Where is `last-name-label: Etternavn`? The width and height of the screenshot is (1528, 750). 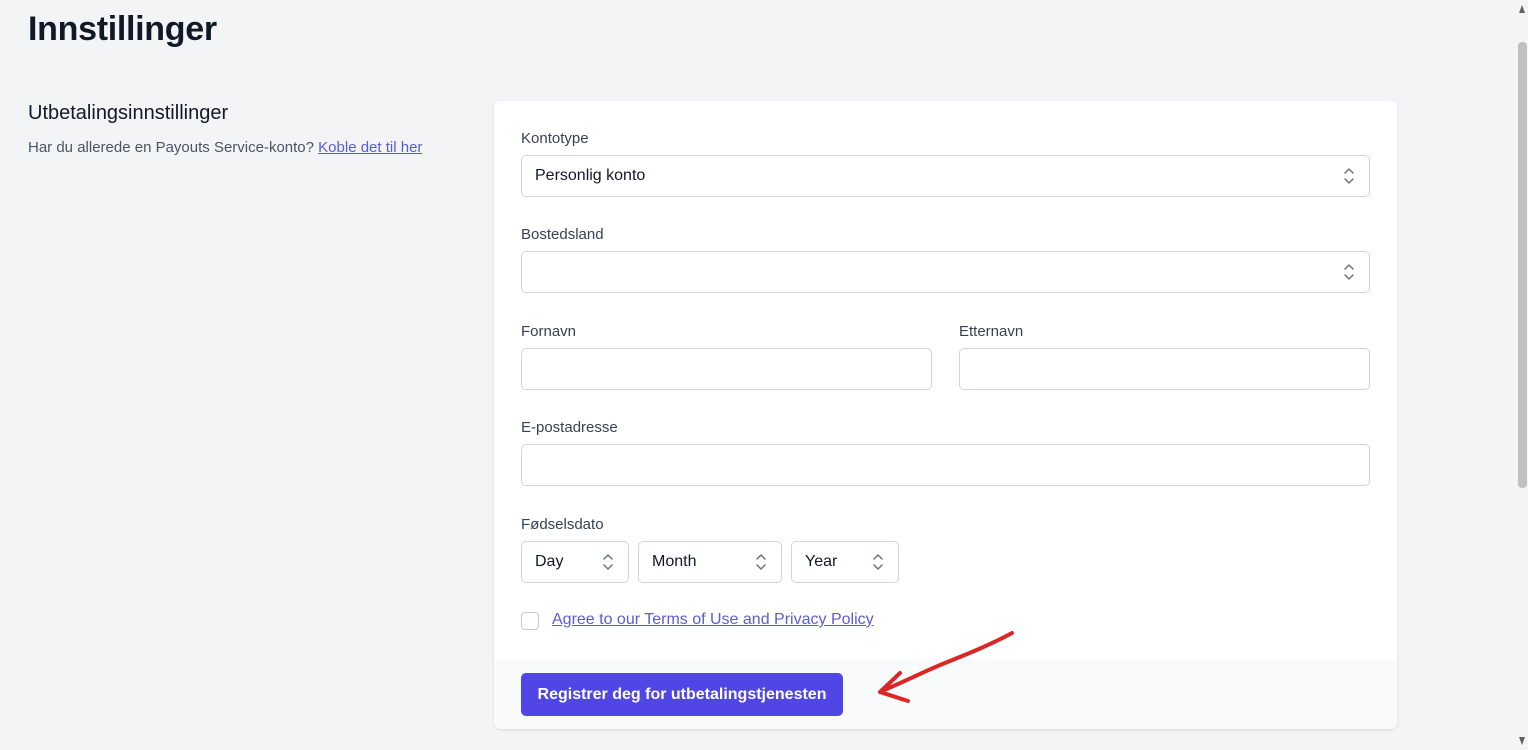 last-name-label: Etternavn is located at coordinates (991, 331).